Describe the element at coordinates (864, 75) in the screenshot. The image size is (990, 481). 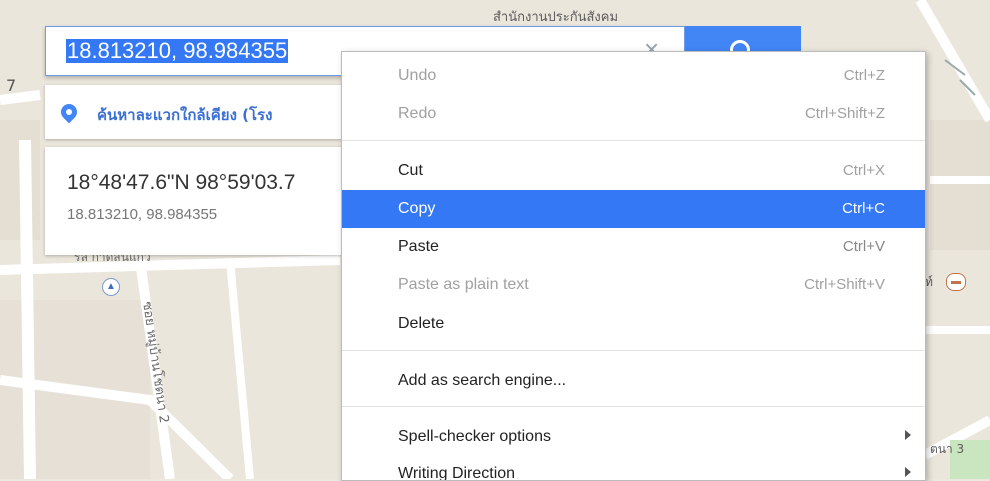
I see `menu-item-shortcut: Ctrl+Z` at that location.